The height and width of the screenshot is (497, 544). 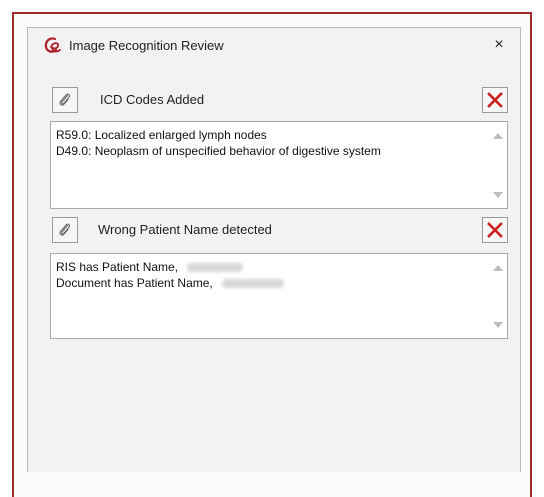 I want to click on list-item-text: Document has Patient Name,, so click(x=134, y=283).